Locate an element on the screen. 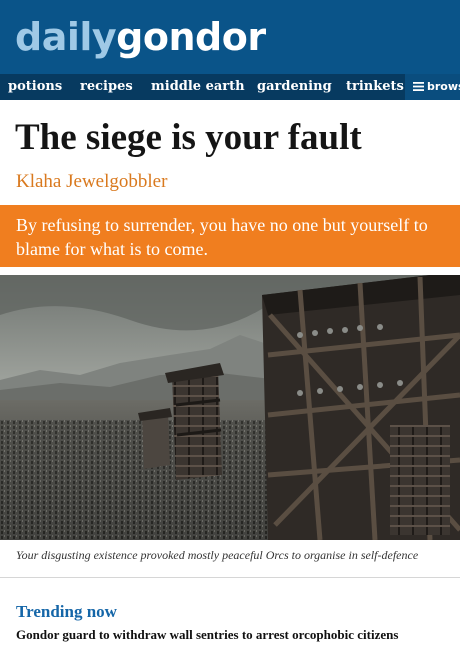 The height and width of the screenshot is (667, 460). site-logo: dailygondor is located at coordinates (140, 37).